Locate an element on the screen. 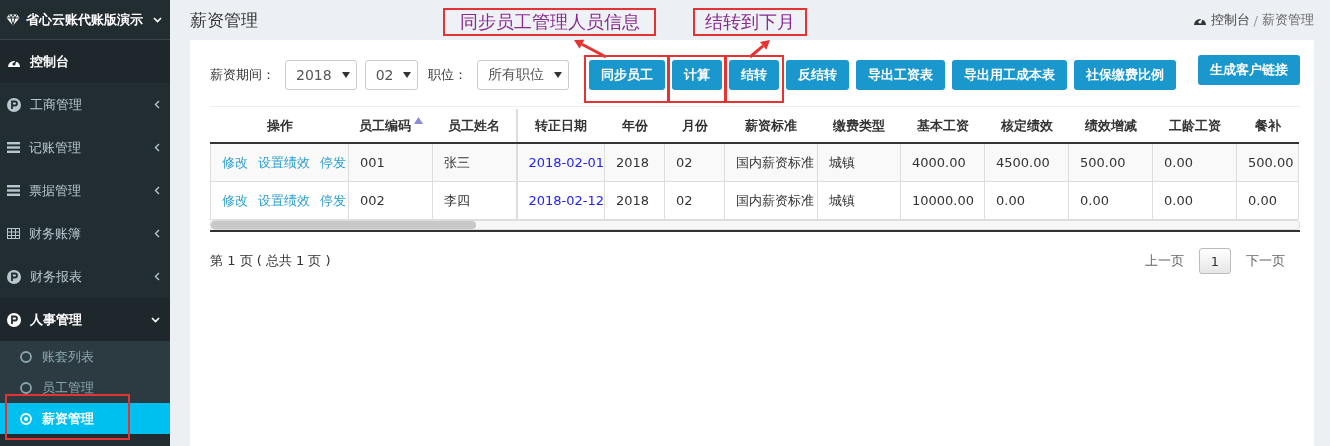 This screenshot has height=446, width=1330. table-cell: 002 is located at coordinates (390, 200).